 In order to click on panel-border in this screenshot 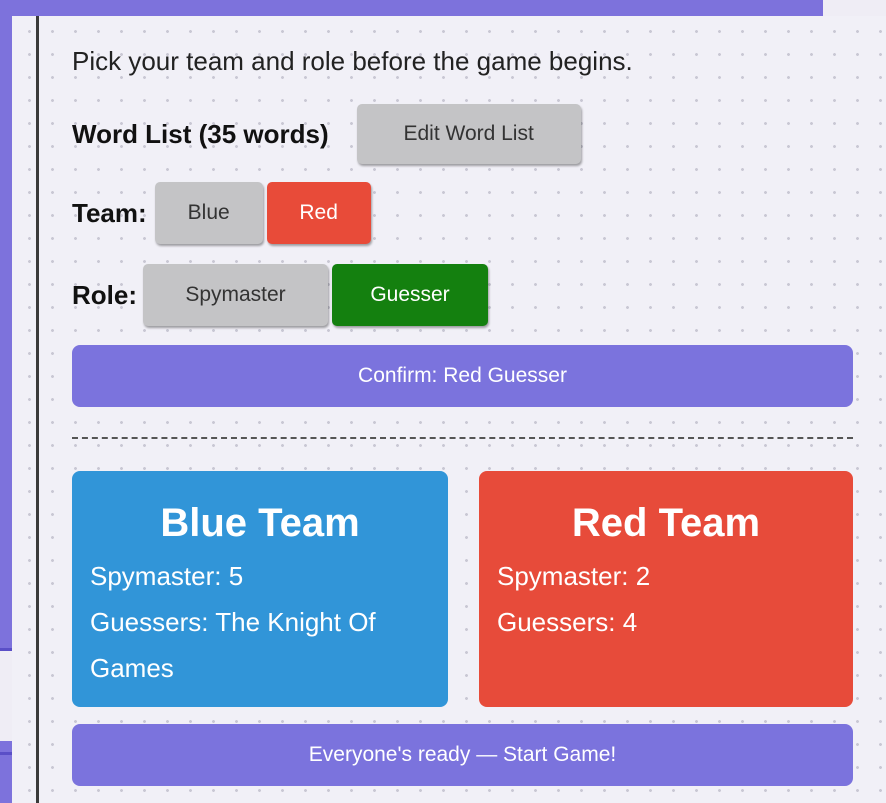, I will do `click(37, 409)`.